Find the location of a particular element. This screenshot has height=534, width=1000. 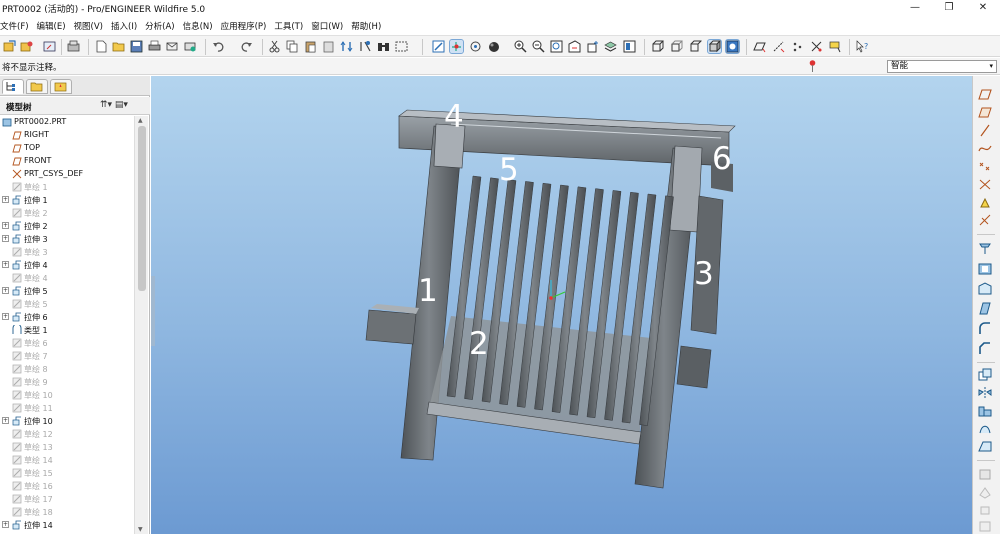

tree-item: 草绘 16 is located at coordinates (67, 486).